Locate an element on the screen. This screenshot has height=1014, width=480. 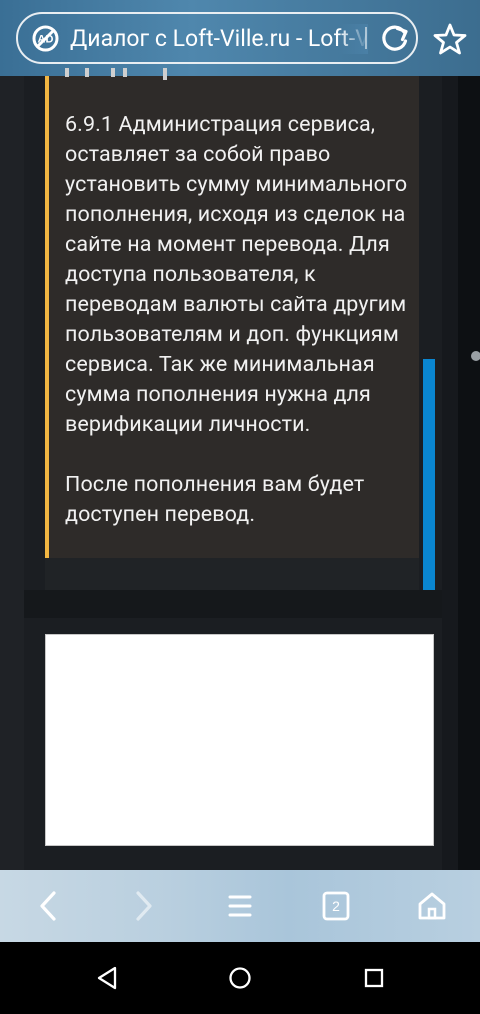
page-right-margin is located at coordinates (469, 473).